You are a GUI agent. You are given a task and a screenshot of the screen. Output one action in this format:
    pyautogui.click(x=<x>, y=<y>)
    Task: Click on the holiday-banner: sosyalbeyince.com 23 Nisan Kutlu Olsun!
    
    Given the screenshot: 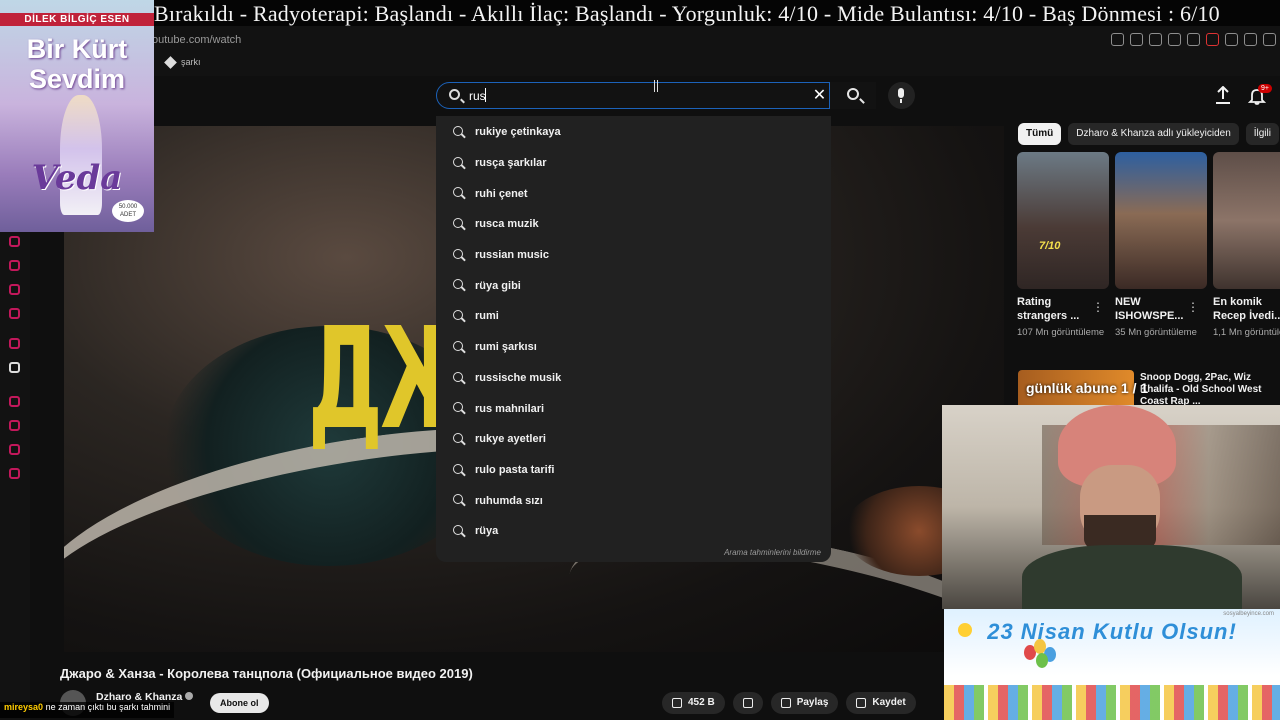 What is the action you would take?
    pyautogui.click(x=1112, y=664)
    